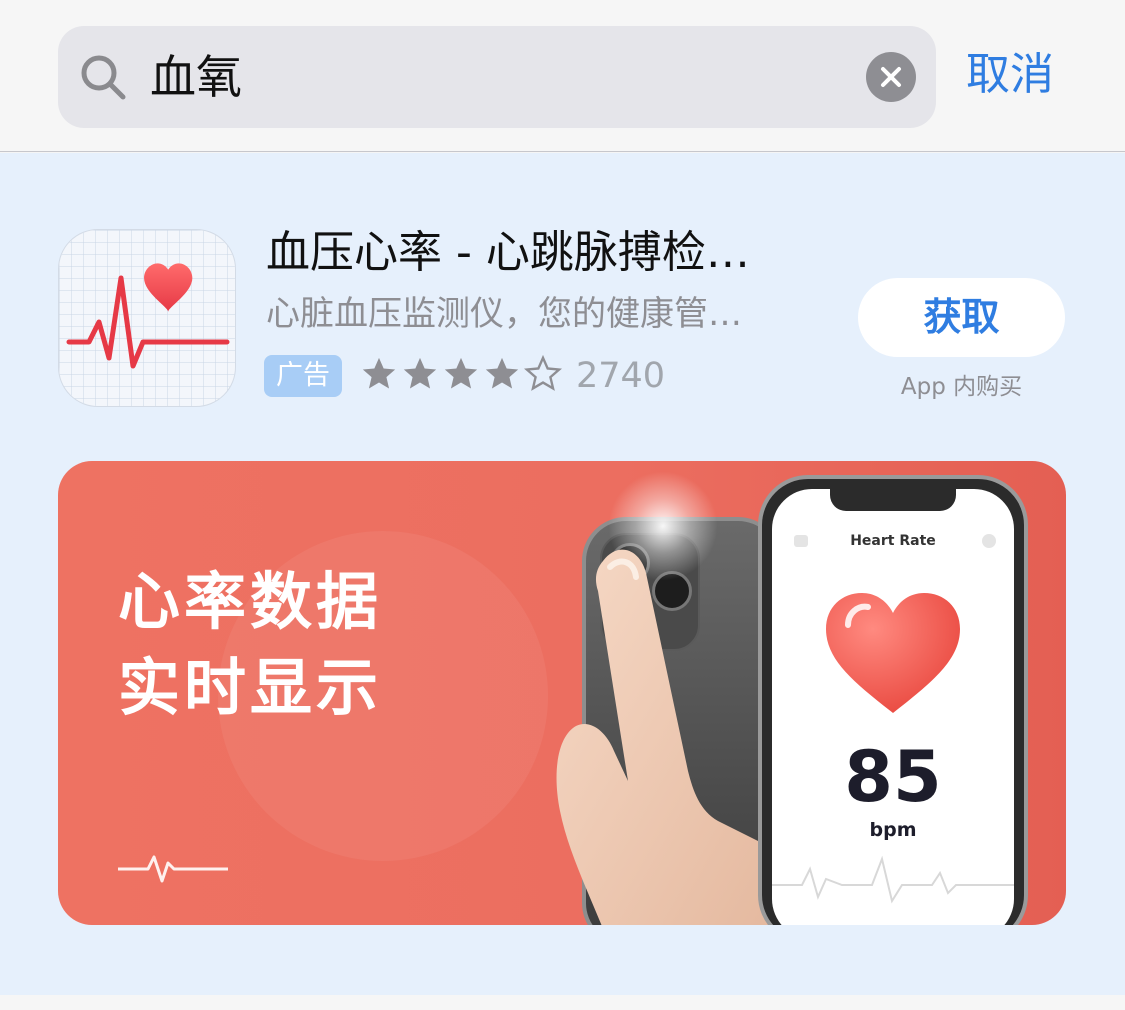 The image size is (1125, 1010). What do you see at coordinates (250, 601) in the screenshot?
I see `banner-line-1: 心率数据` at bounding box center [250, 601].